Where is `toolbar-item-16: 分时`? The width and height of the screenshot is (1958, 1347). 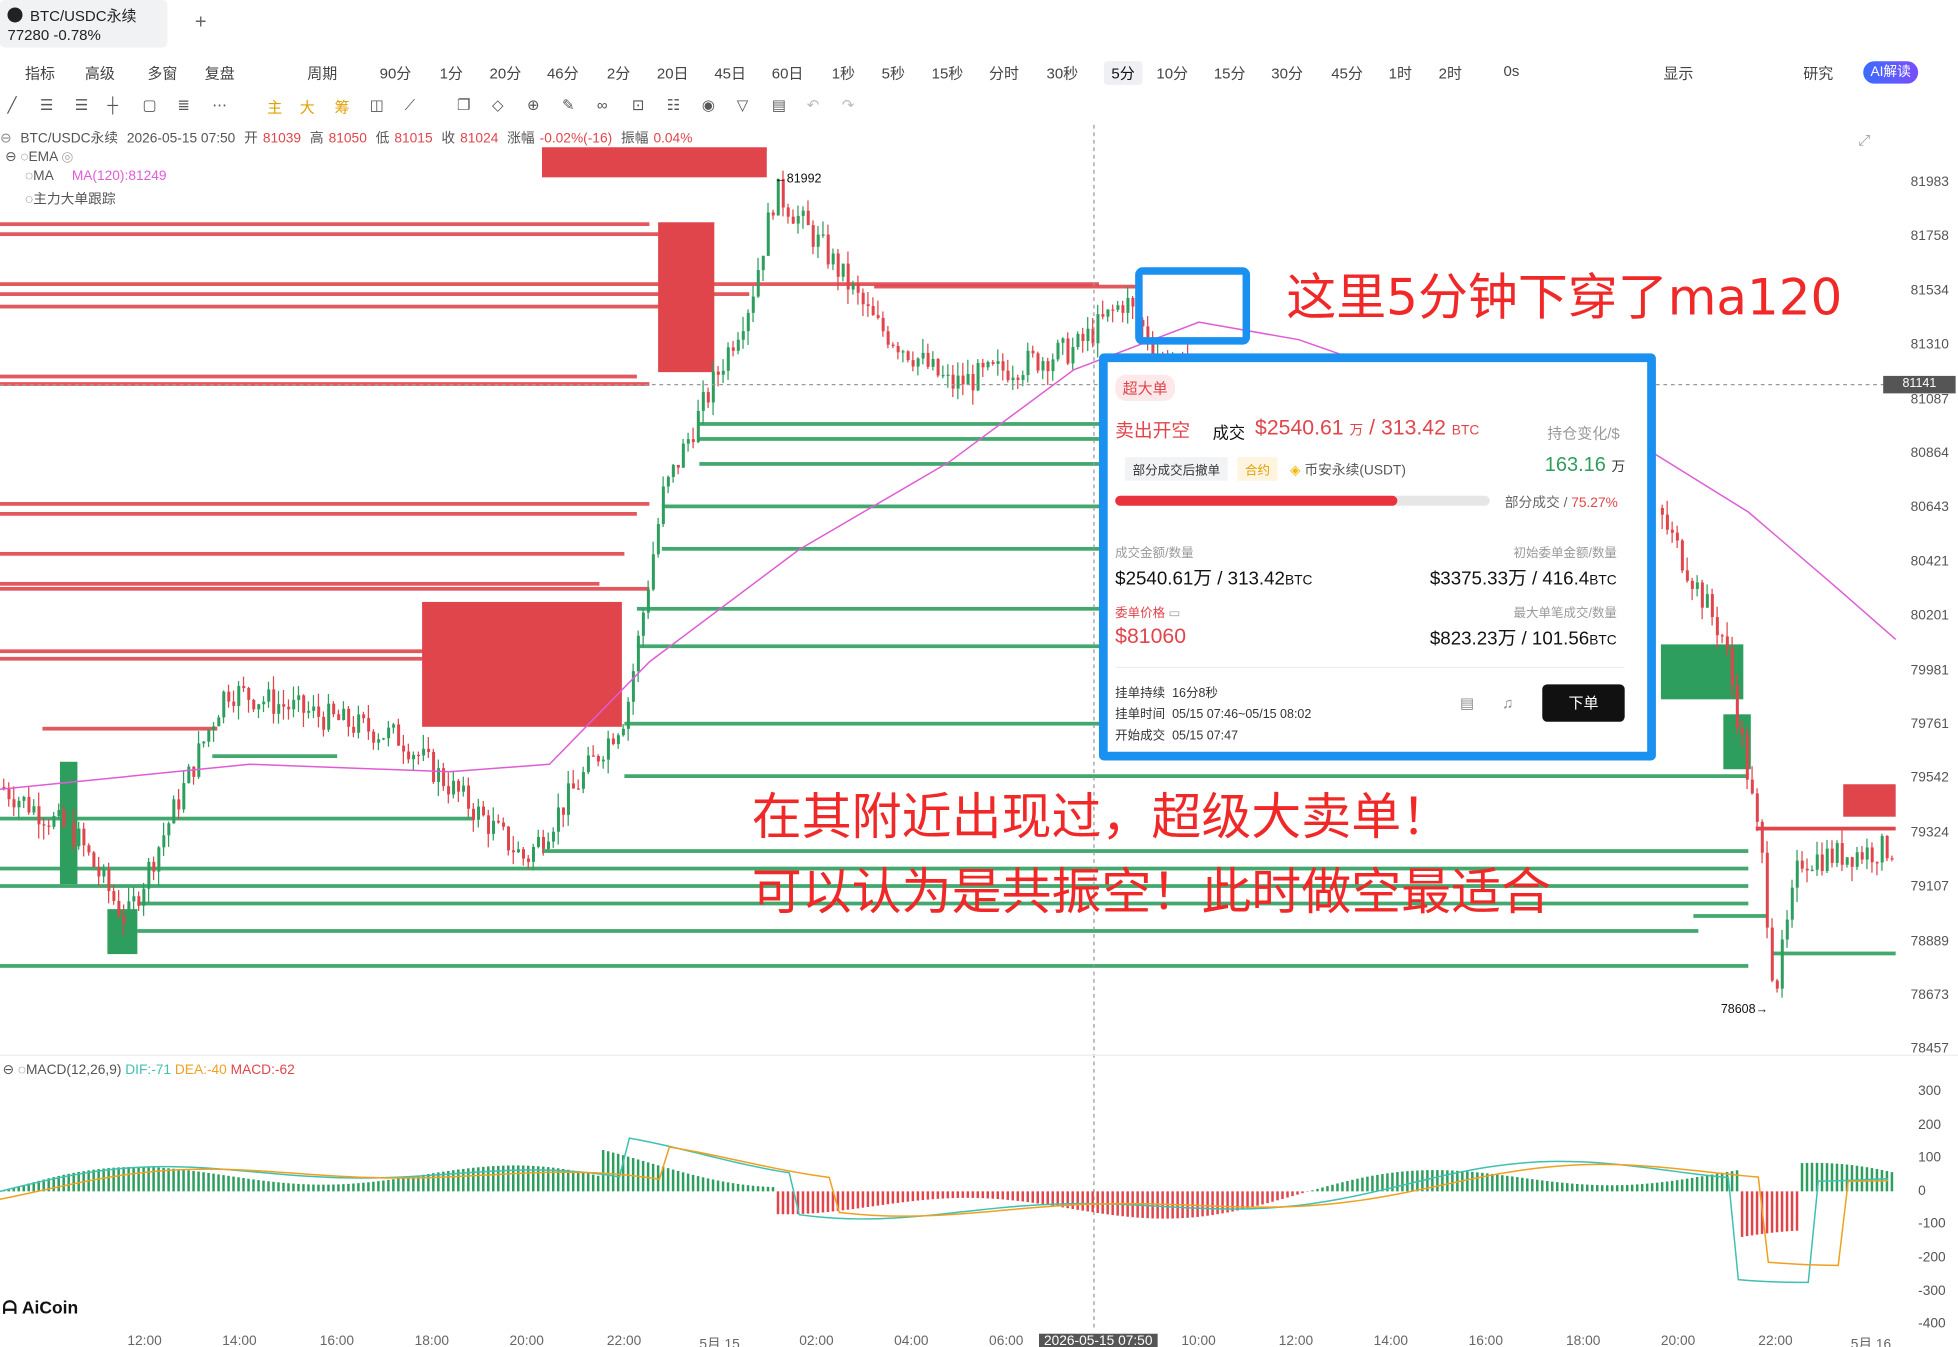
toolbar-item-16: 分时 is located at coordinates (1004, 72).